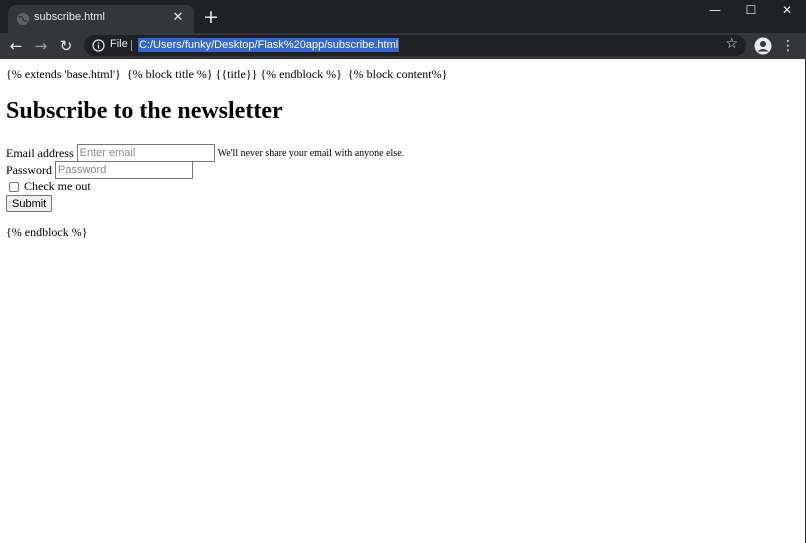 The height and width of the screenshot is (543, 806). What do you see at coordinates (788, 46) in the screenshot?
I see `menu-icon: ⋮` at bounding box center [788, 46].